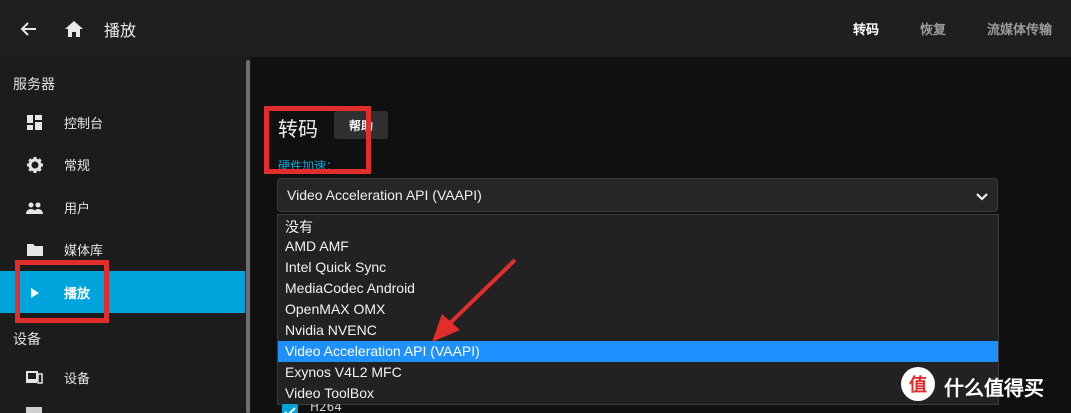 The width and height of the screenshot is (1071, 413). What do you see at coordinates (638, 267) in the screenshot?
I see `option-intel-quick-sync: Intel Quick Sync` at bounding box center [638, 267].